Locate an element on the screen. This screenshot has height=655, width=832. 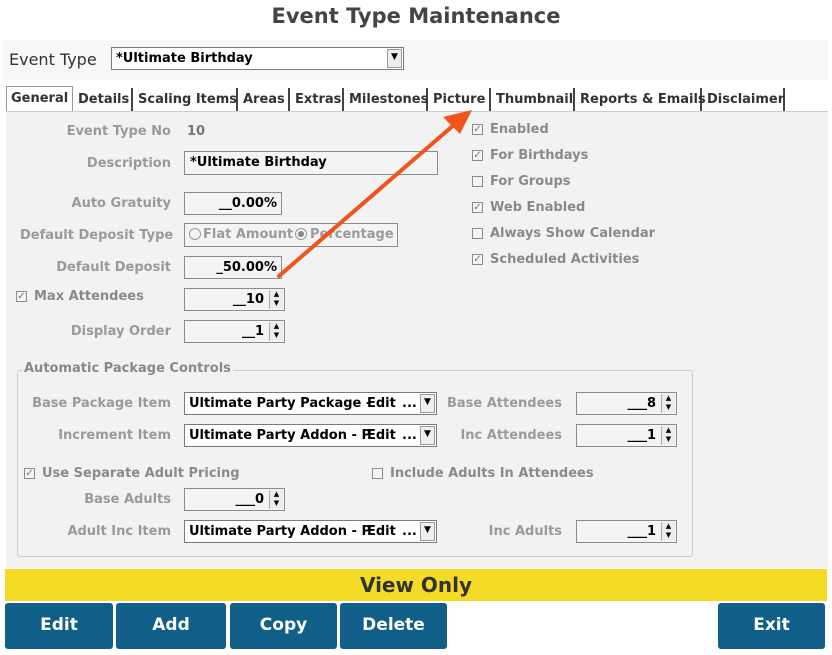
exit-button: Exit is located at coordinates (771, 626).